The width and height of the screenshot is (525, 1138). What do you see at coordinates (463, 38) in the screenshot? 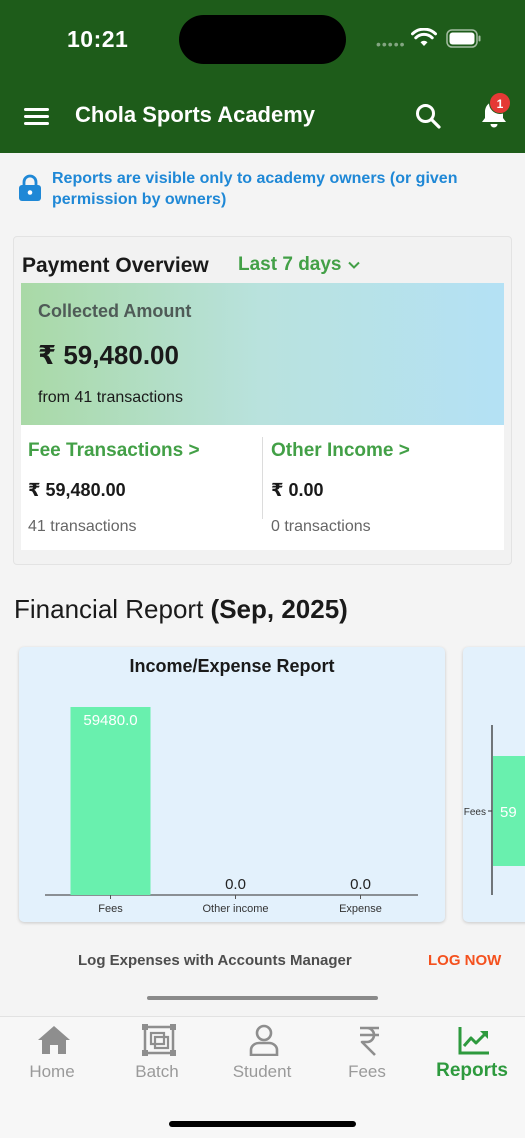
I see `battery-icon` at bounding box center [463, 38].